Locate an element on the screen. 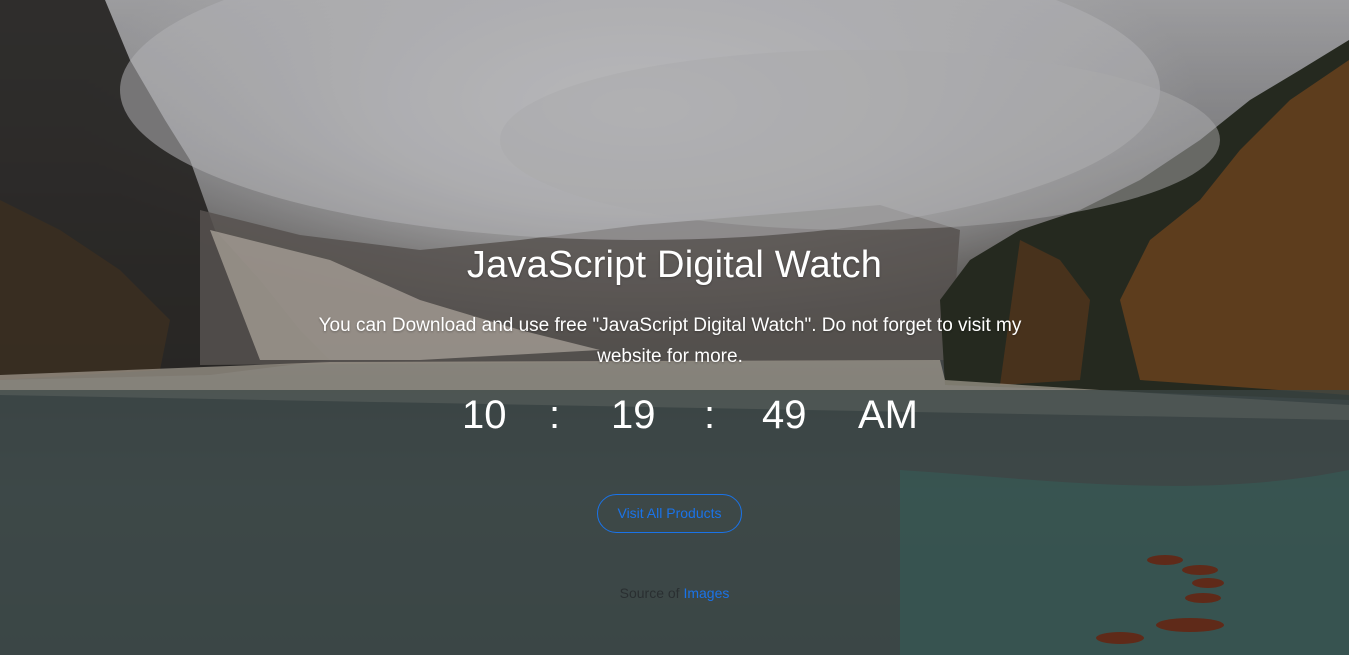  clock-period: AM is located at coordinates (888, 415).